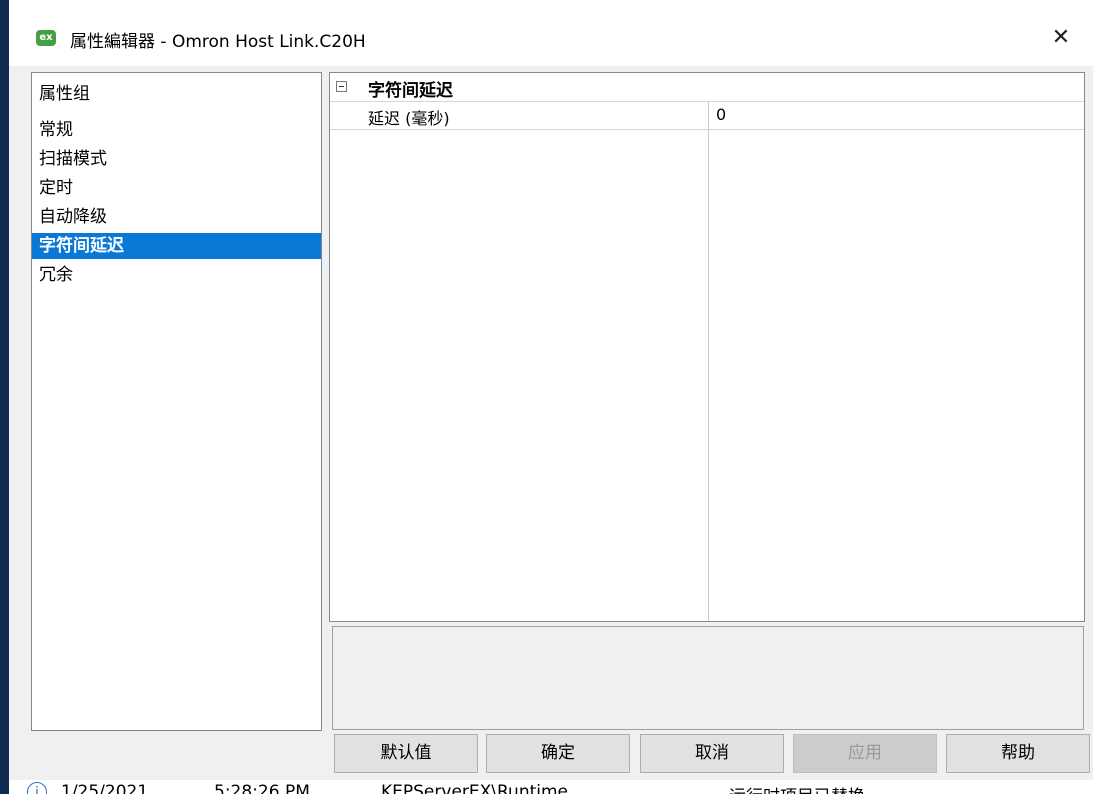 This screenshot has width=1093, height=794. Describe the element at coordinates (708, 678) in the screenshot. I see `description-panel` at that location.